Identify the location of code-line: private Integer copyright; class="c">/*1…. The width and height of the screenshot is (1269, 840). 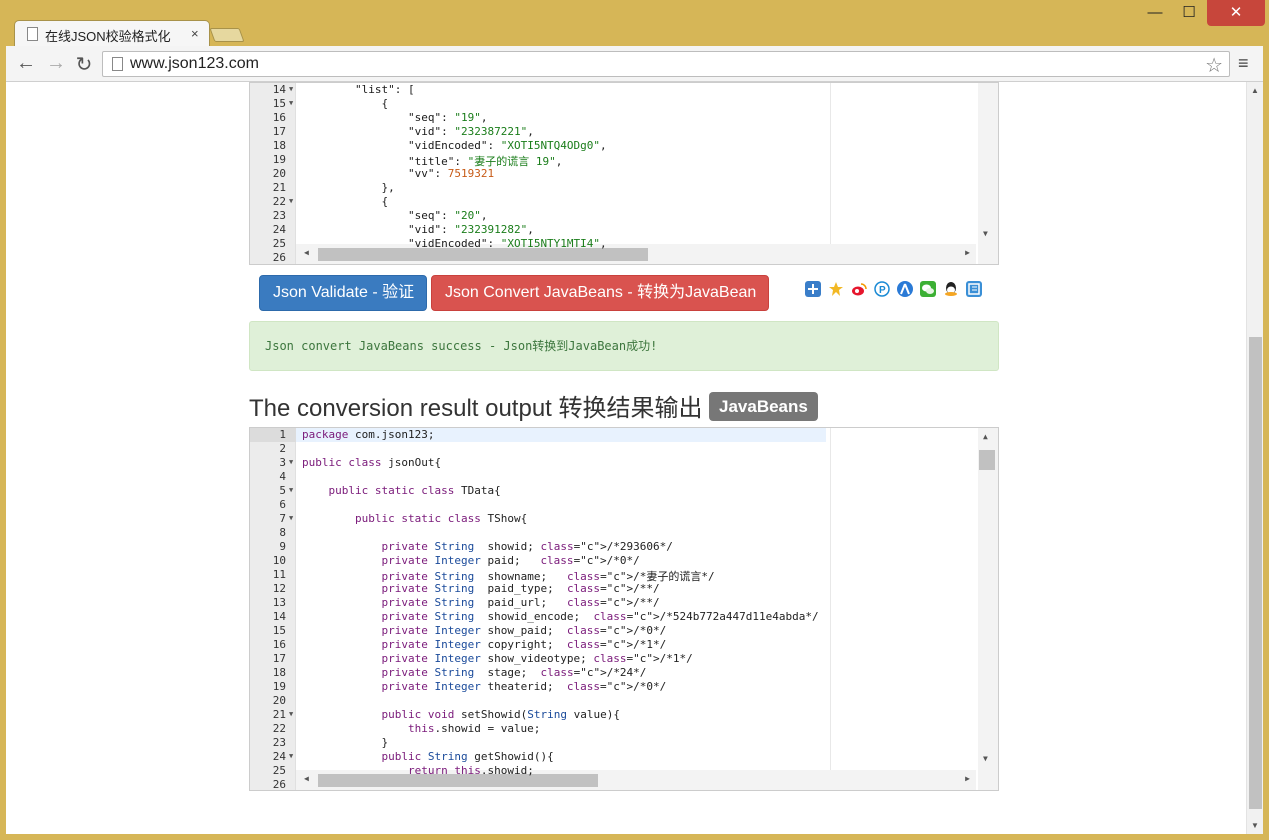
(484, 644).